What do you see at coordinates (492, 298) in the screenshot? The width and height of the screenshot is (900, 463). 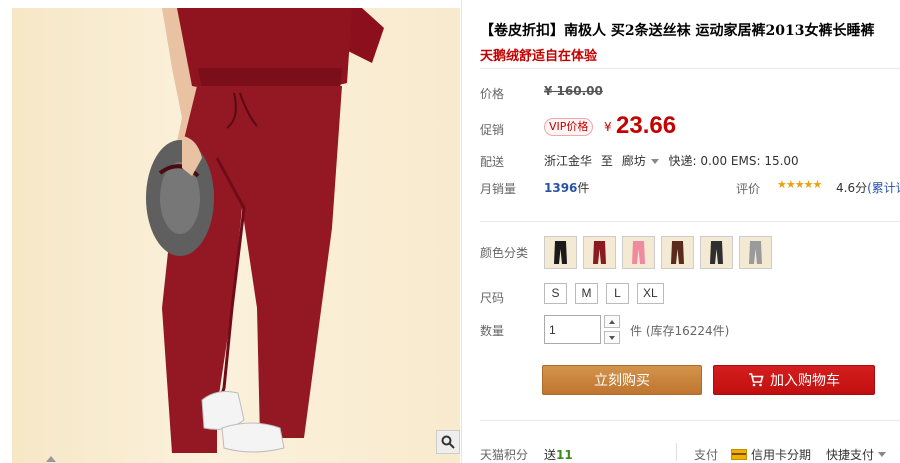 I see `size-label: 尺码` at bounding box center [492, 298].